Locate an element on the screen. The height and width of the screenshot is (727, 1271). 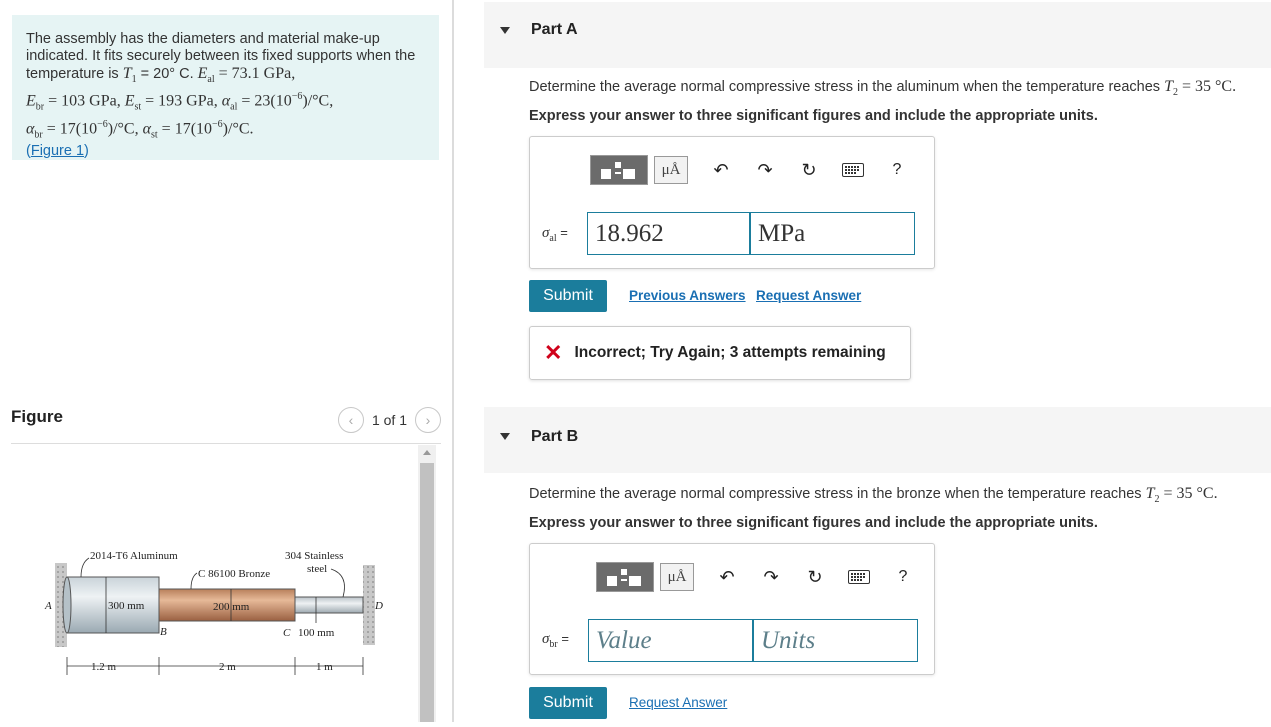
column-divider is located at coordinates (453, 361).